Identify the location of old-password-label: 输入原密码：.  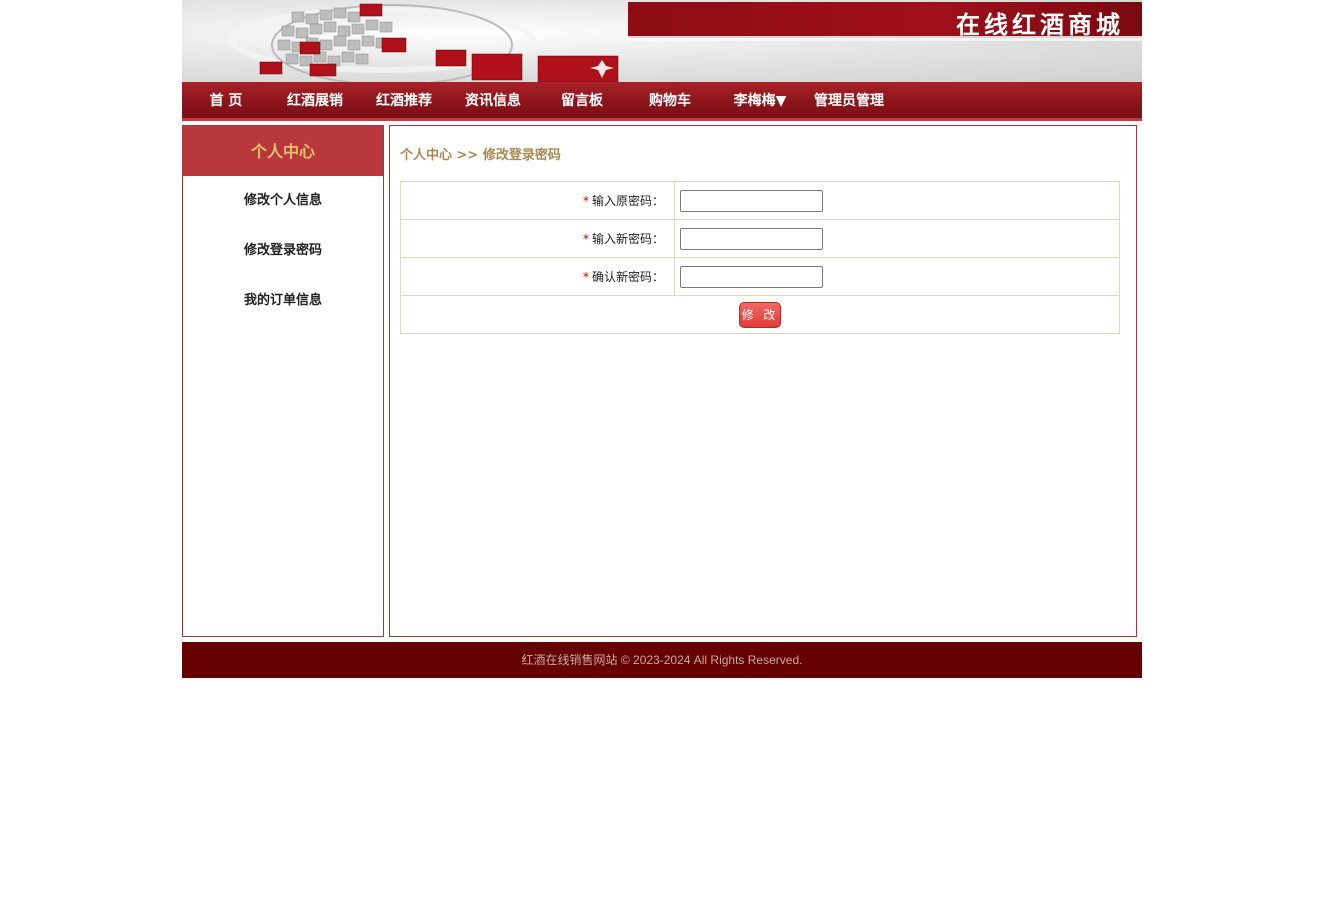
(627, 201).